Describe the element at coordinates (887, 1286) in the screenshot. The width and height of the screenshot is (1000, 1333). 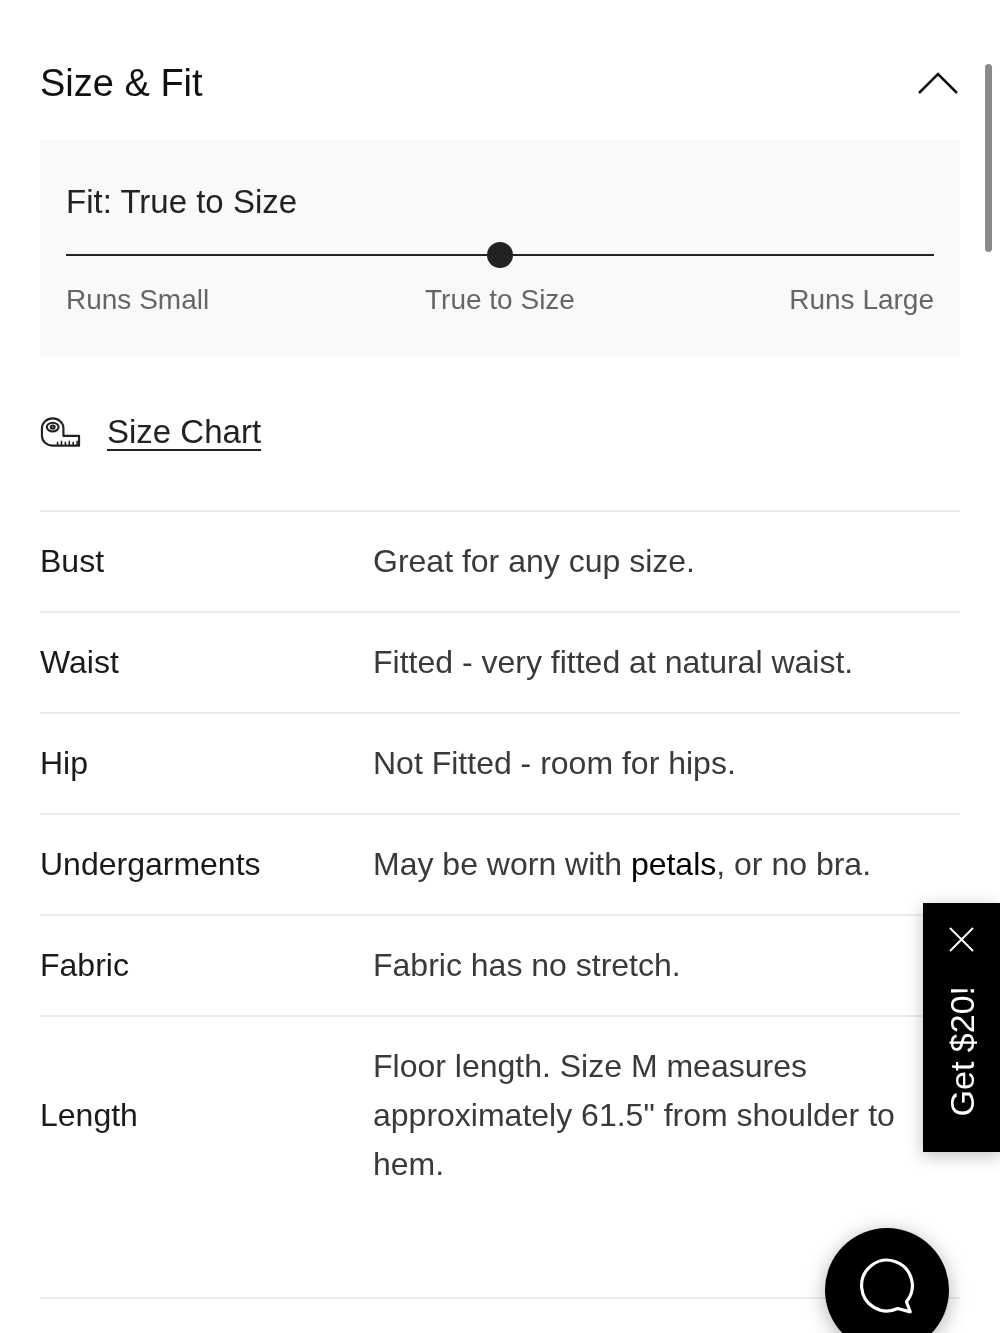
I see `chat-bubble-icon` at that location.